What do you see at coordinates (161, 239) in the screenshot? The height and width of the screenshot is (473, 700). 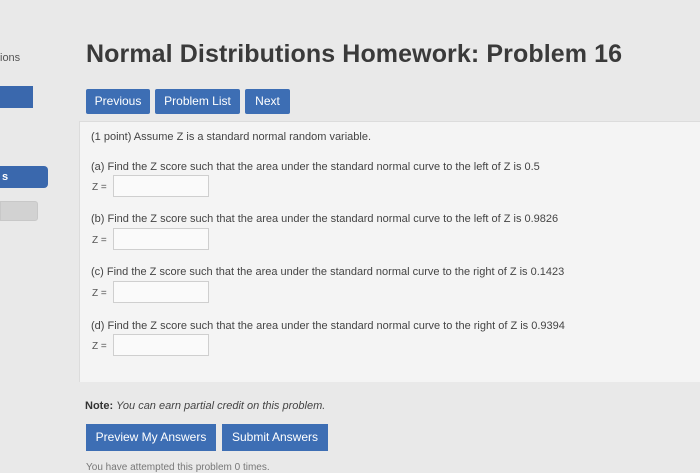 I see `answer-input-b` at bounding box center [161, 239].